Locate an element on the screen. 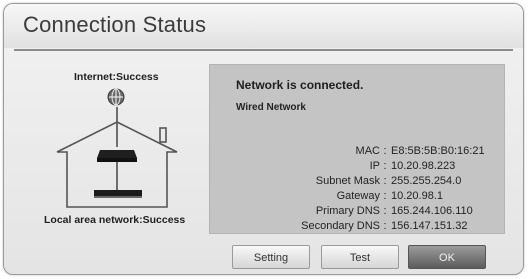 Image resolution: width=529 pixels, height=279 pixels. info-row-subnet: Subnet Mask : 255.255.254.0 is located at coordinates (365, 180).